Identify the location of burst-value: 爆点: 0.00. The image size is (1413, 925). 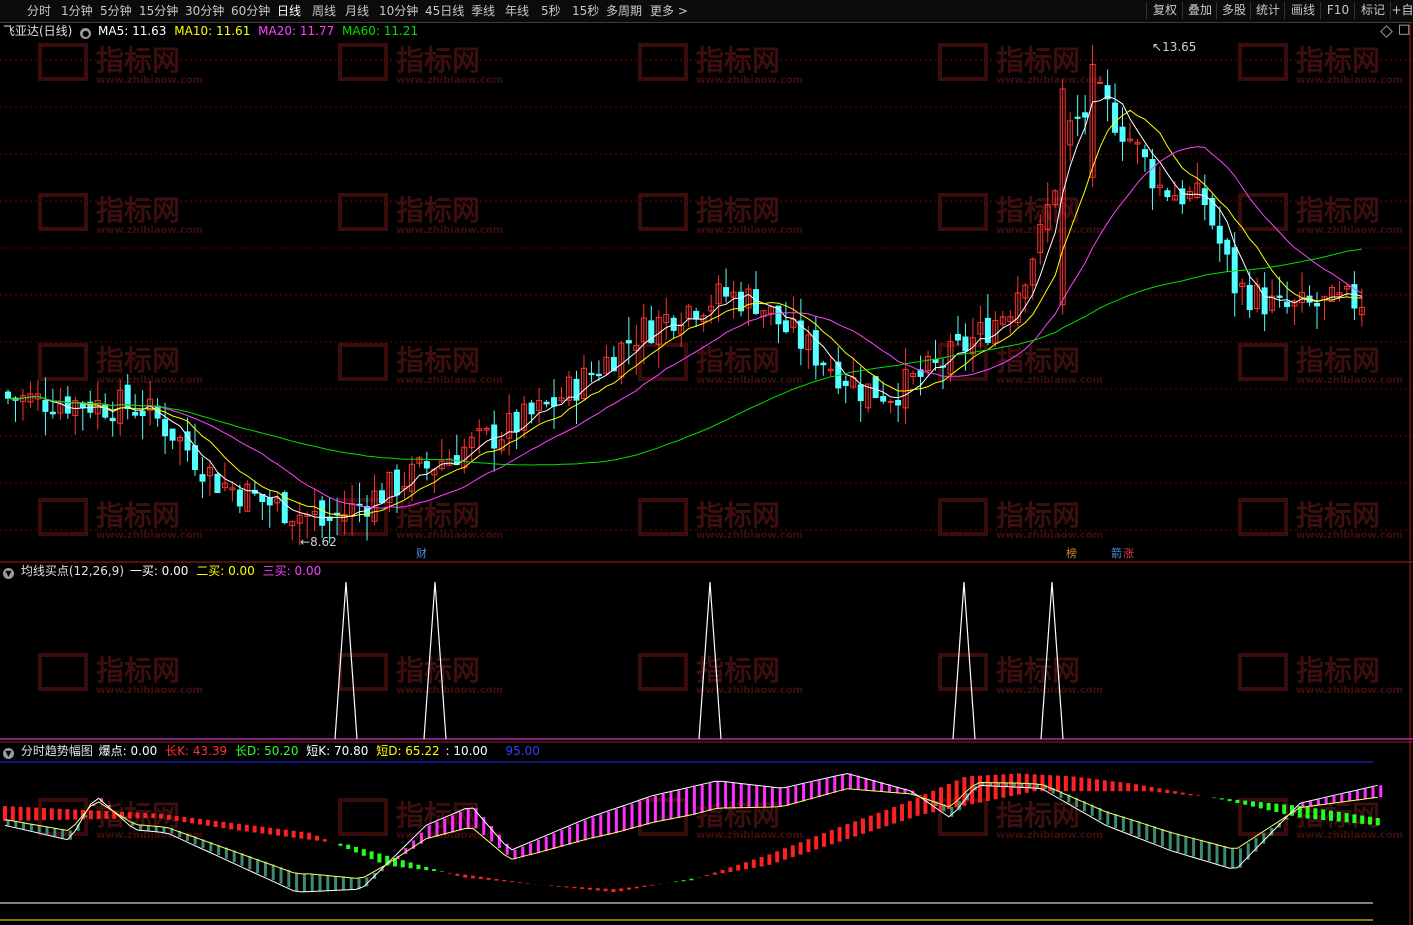
(128, 751).